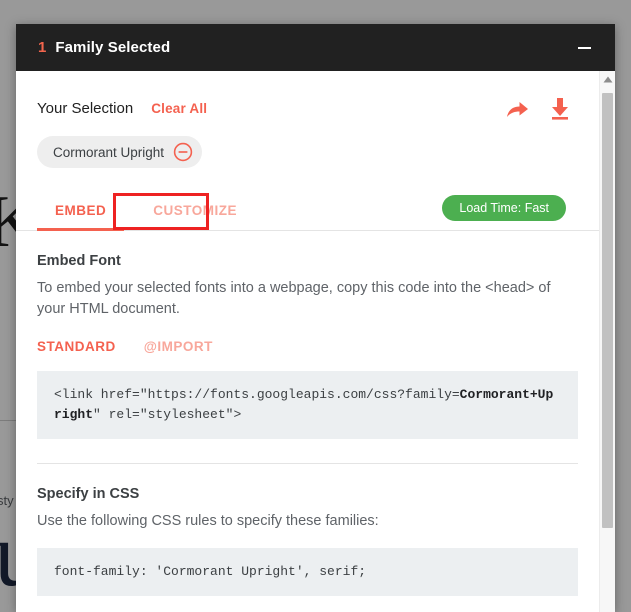 This screenshot has width=631, height=612. I want to click on family-chip: Cormorant Upright, so click(120, 152).